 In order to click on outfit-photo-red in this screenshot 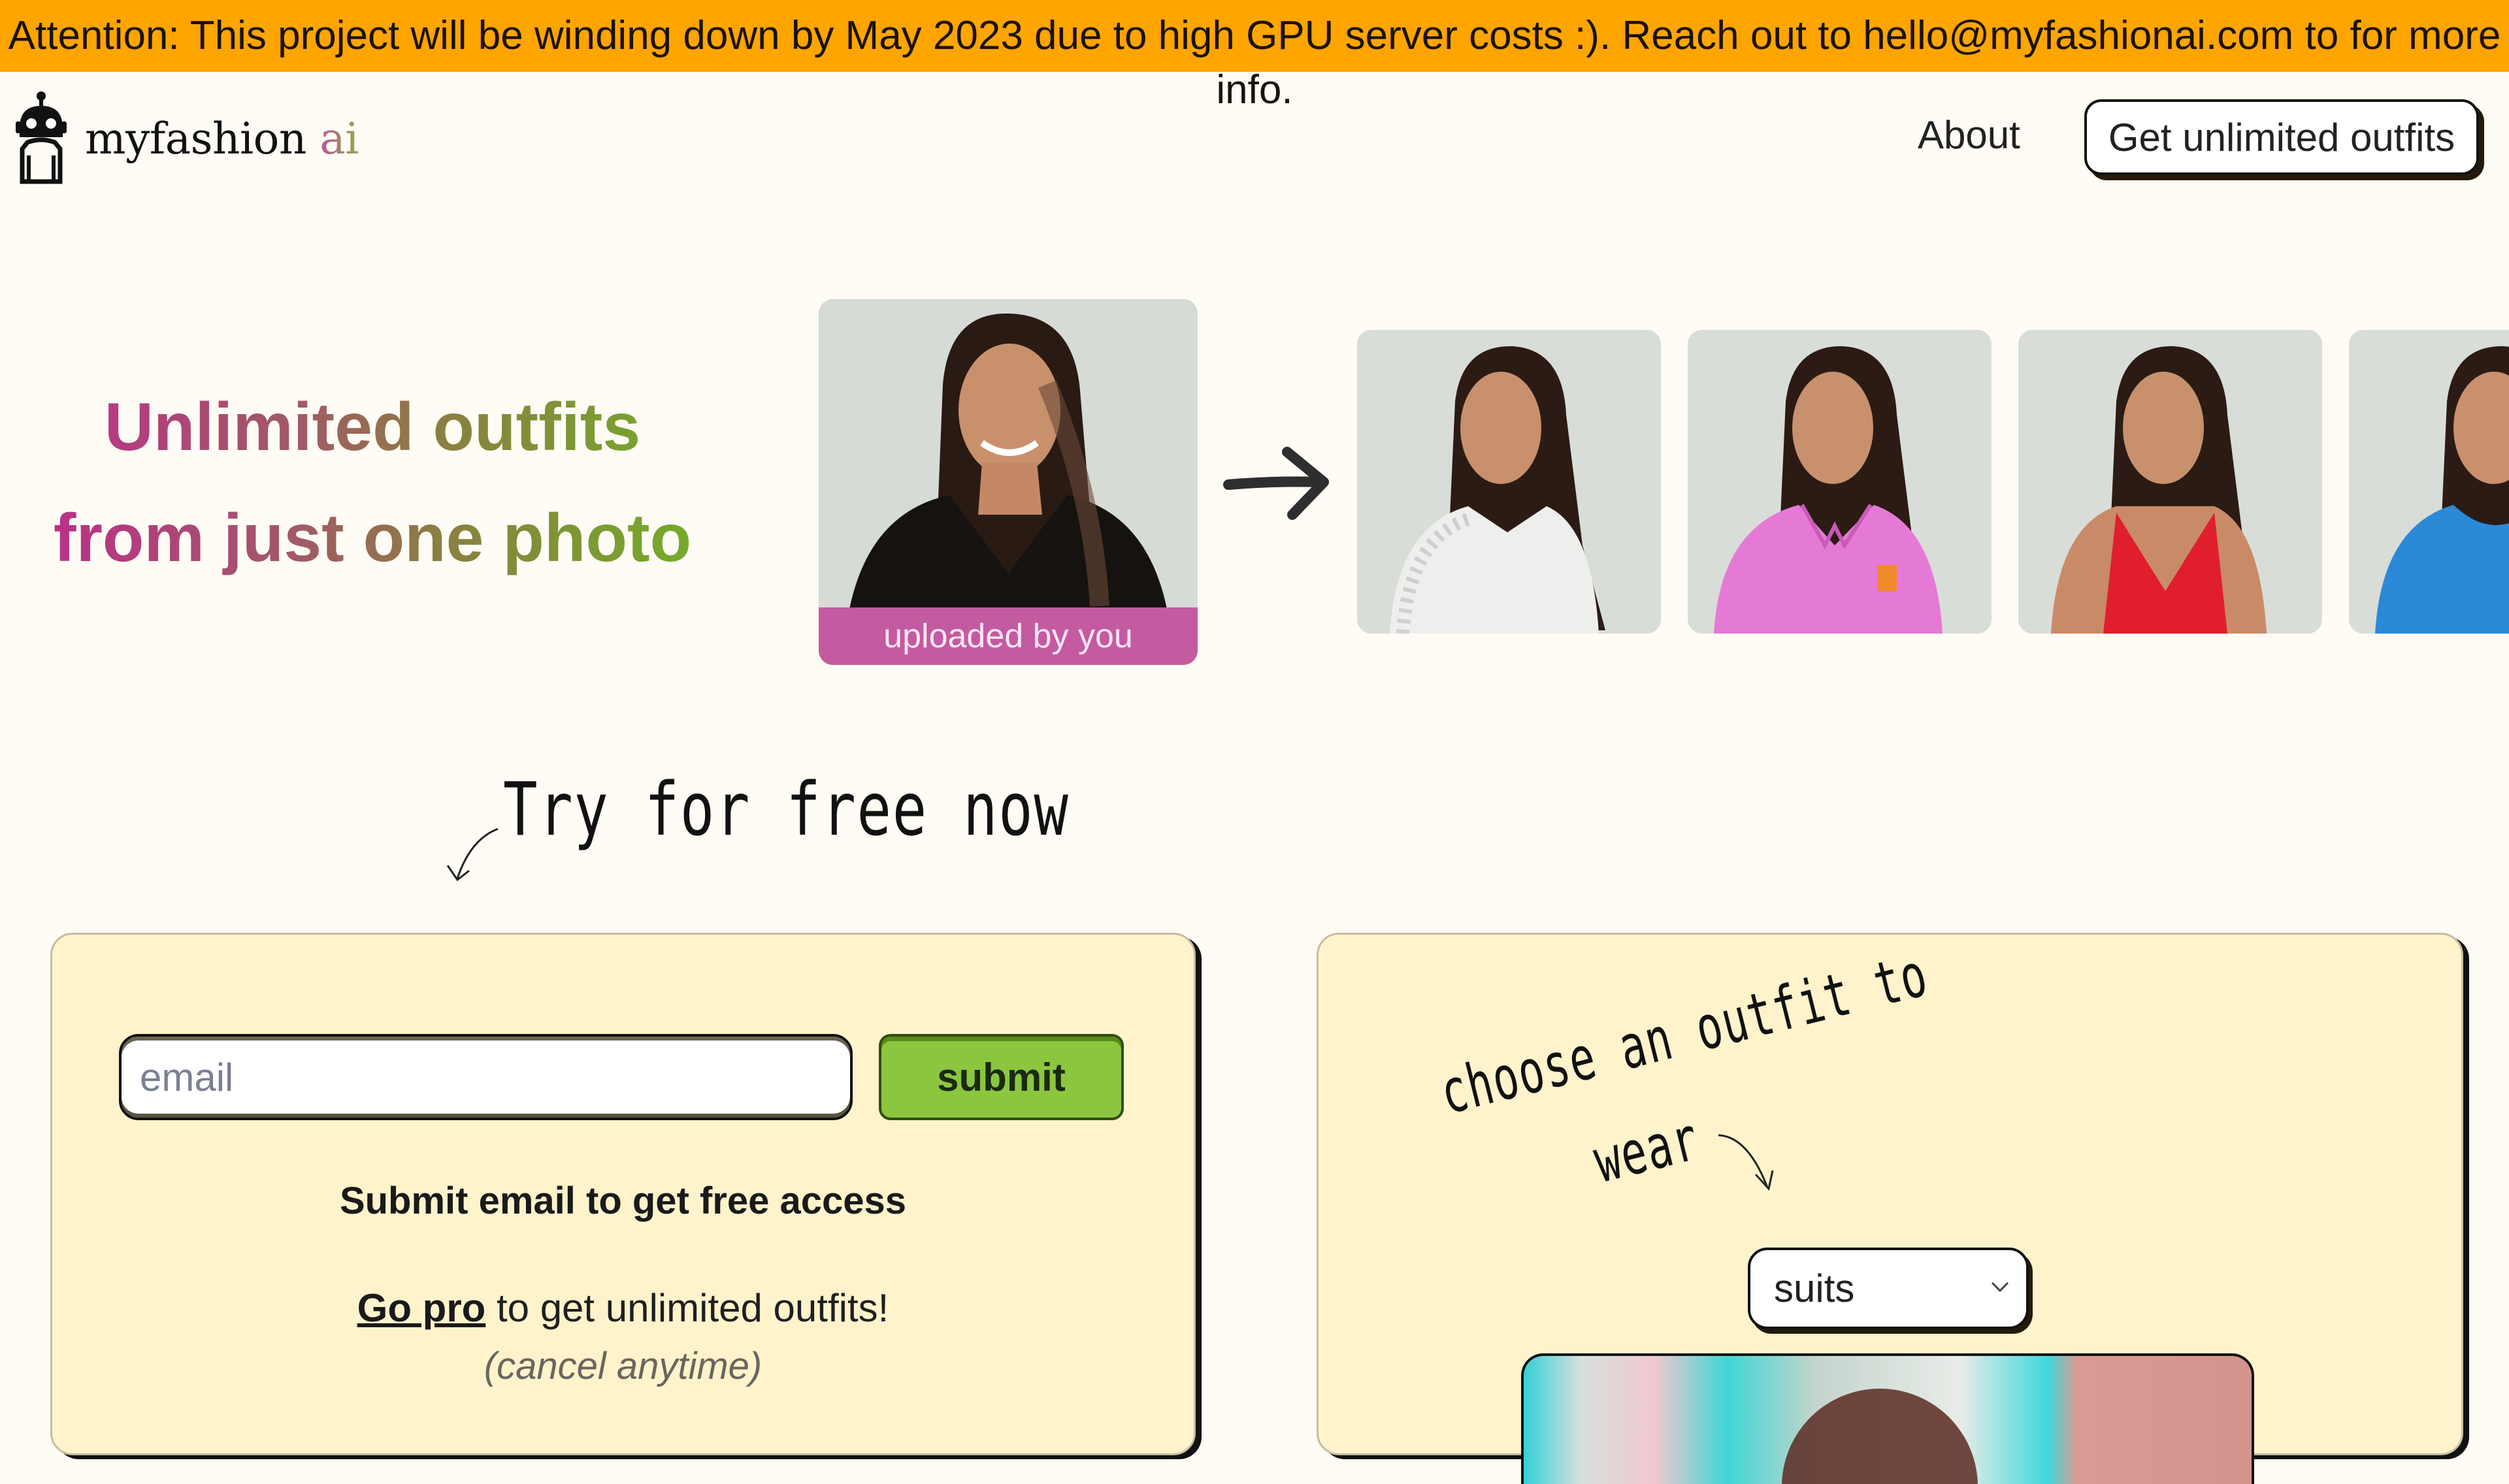, I will do `click(2170, 482)`.